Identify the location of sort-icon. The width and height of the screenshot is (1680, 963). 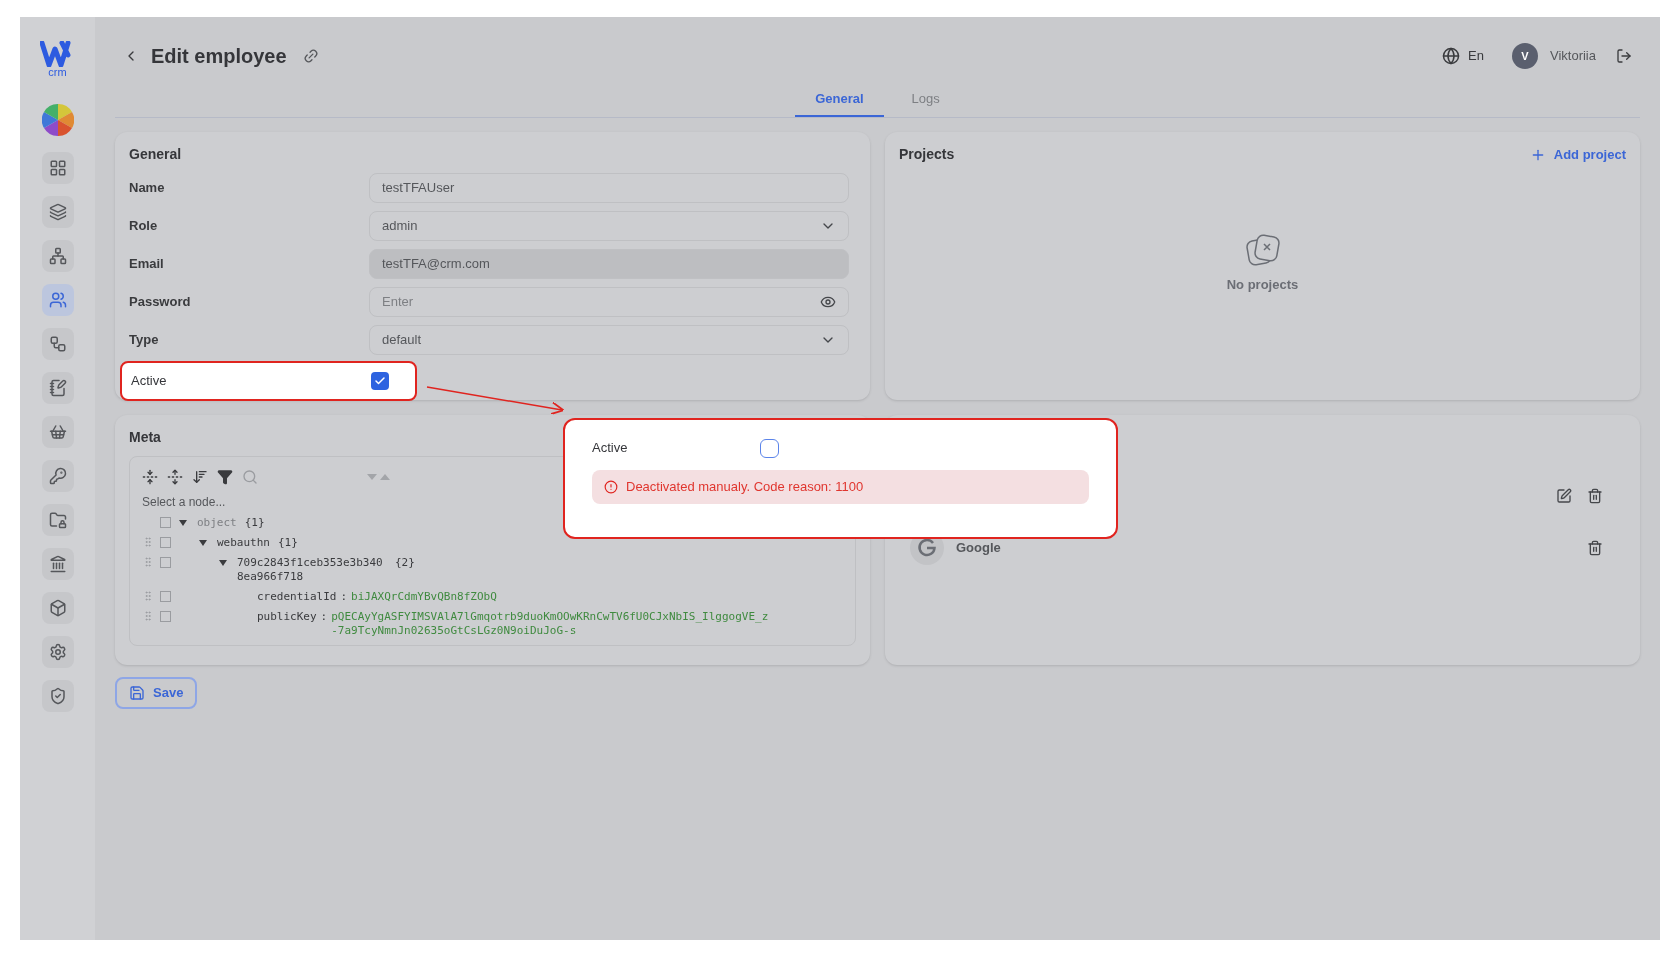
(200, 477).